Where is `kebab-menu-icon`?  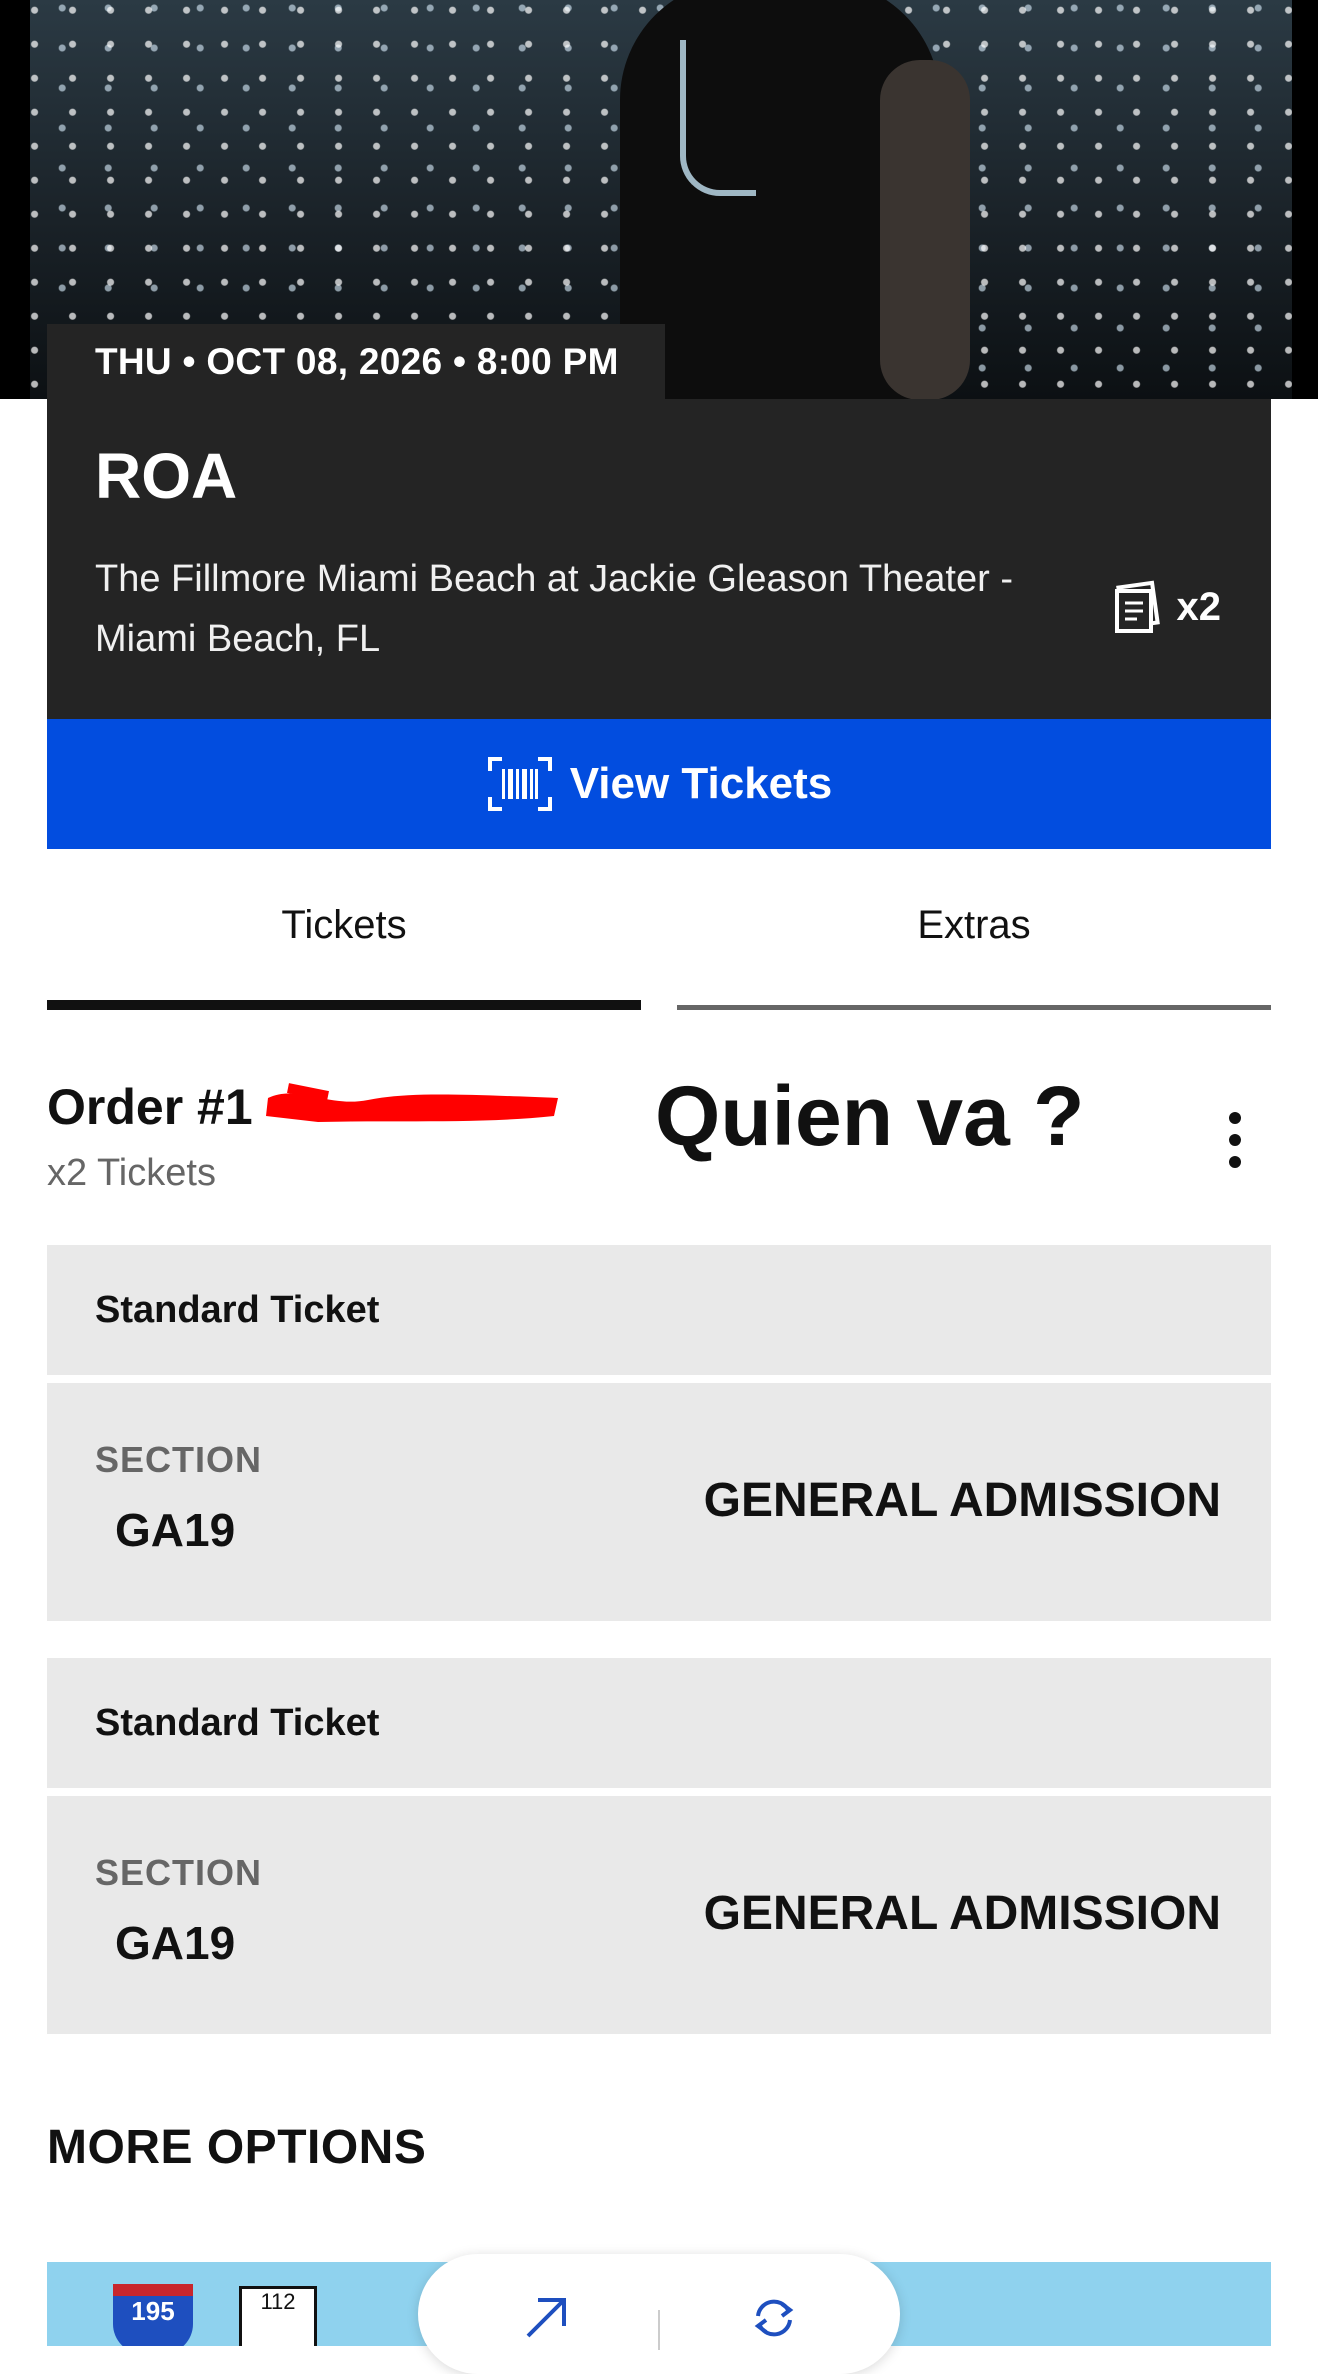
kebab-menu-icon is located at coordinates (1235, 1142).